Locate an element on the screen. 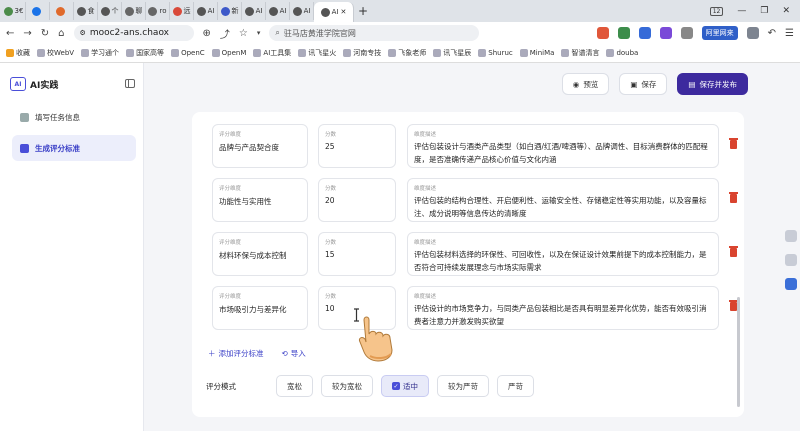  menu-icon: ☰ is located at coordinates (792, 33).